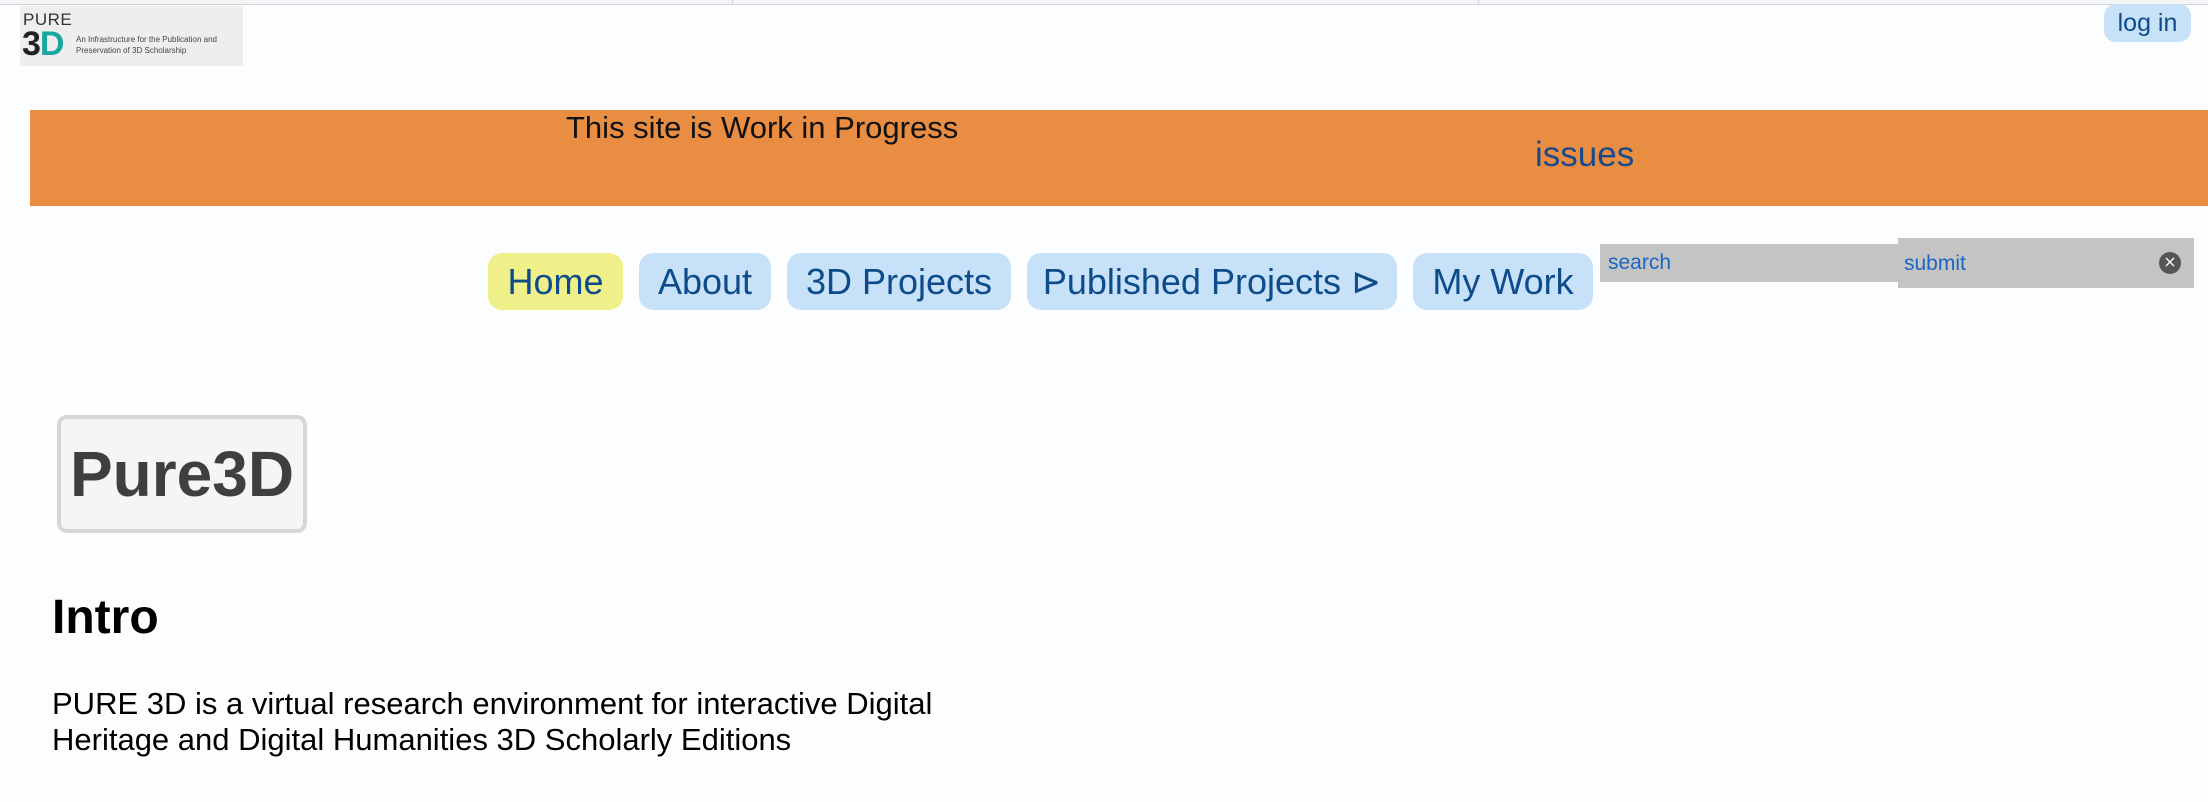 This screenshot has height=802, width=2208. What do you see at coordinates (705, 281) in the screenshot?
I see `nav-about: About` at bounding box center [705, 281].